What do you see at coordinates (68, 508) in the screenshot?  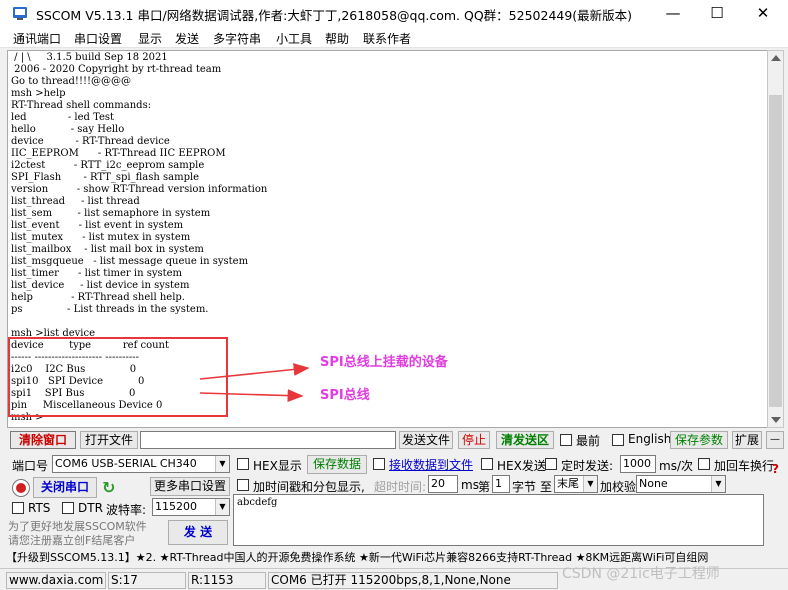 I see `dtr-checkbox` at bounding box center [68, 508].